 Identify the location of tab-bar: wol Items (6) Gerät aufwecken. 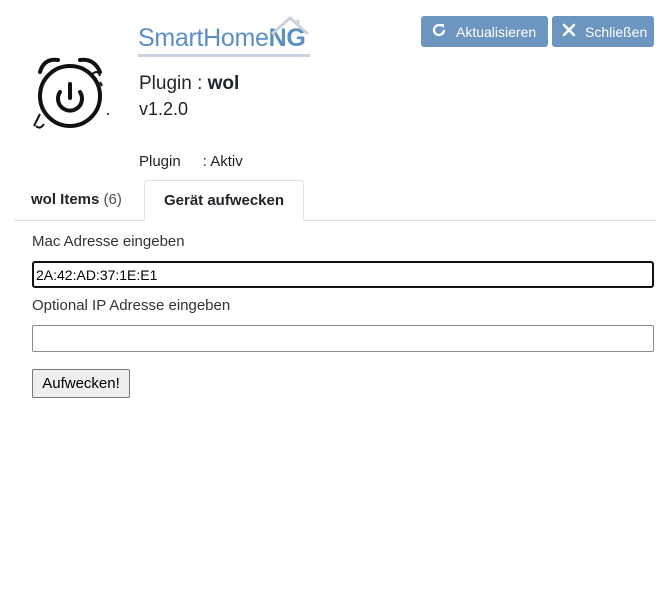
(335, 200).